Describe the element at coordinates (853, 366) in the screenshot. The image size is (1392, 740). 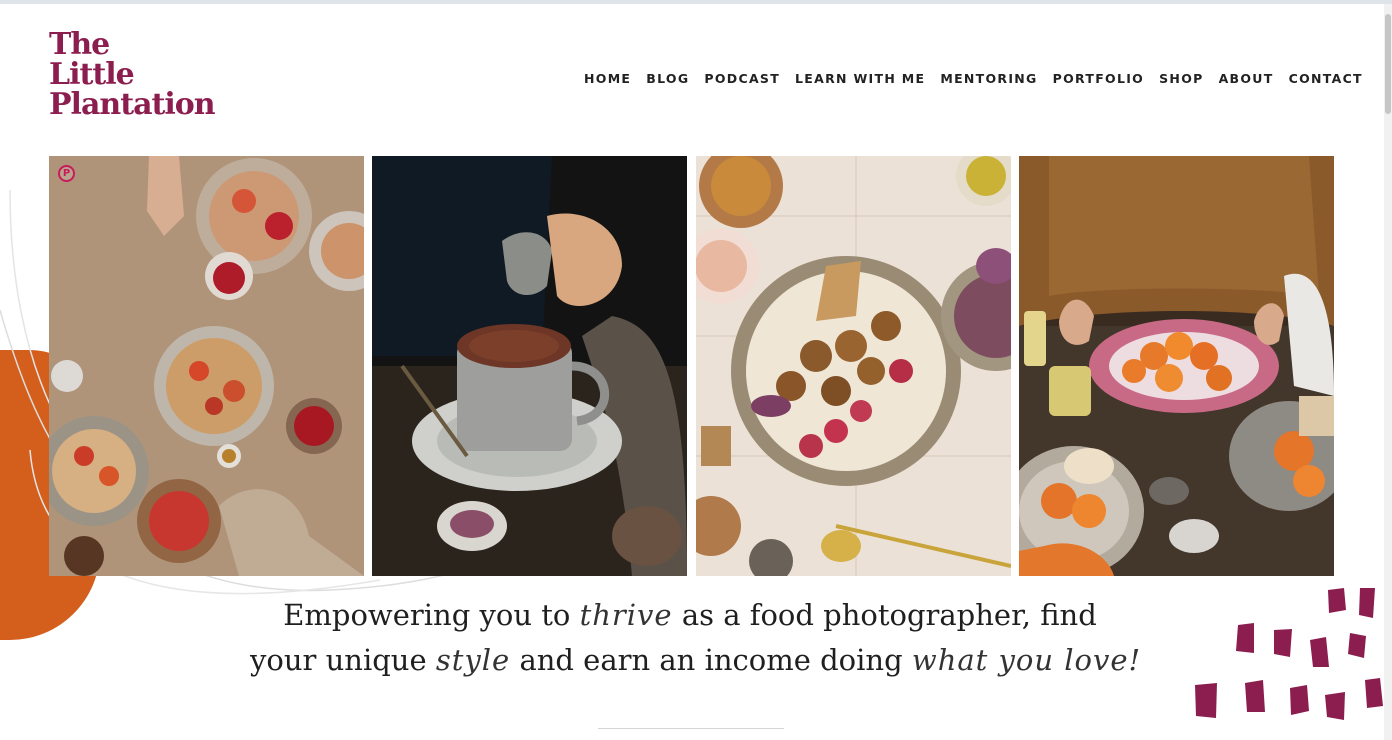
I see `falafel-bowl-photo` at that location.